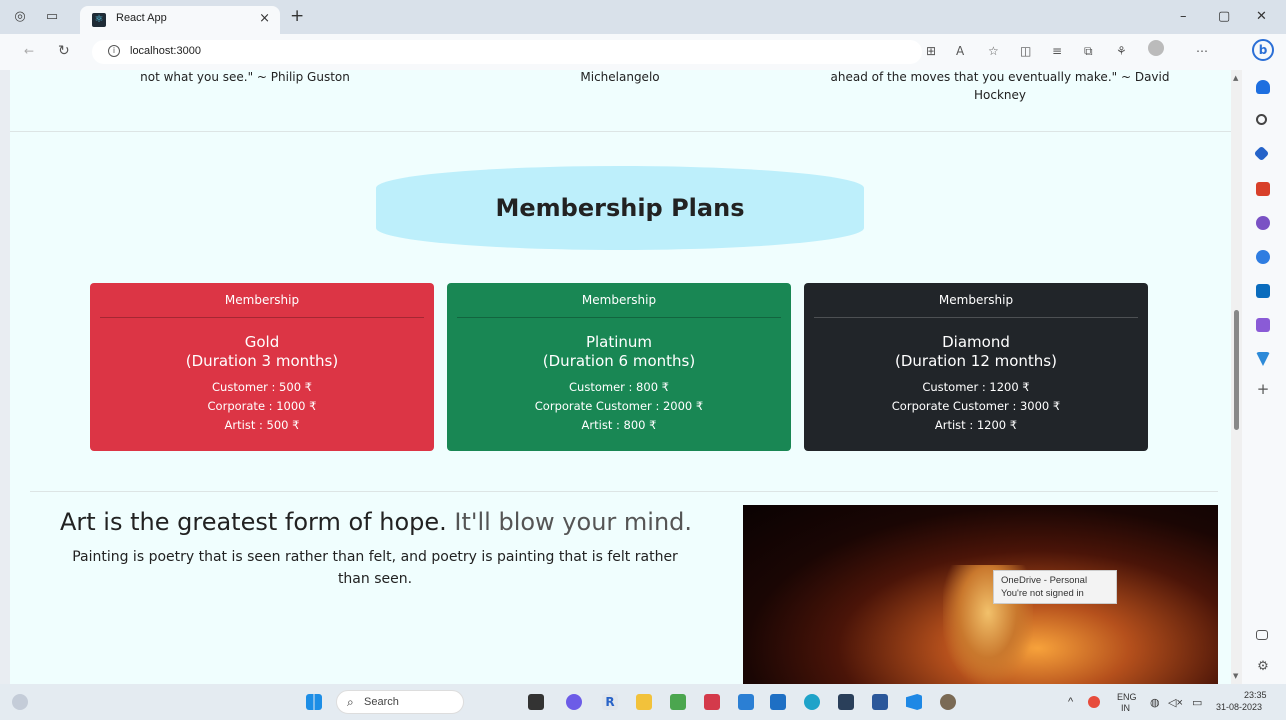 The width and height of the screenshot is (1286, 720). What do you see at coordinates (1263, 257) in the screenshot?
I see `office-icon` at bounding box center [1263, 257].